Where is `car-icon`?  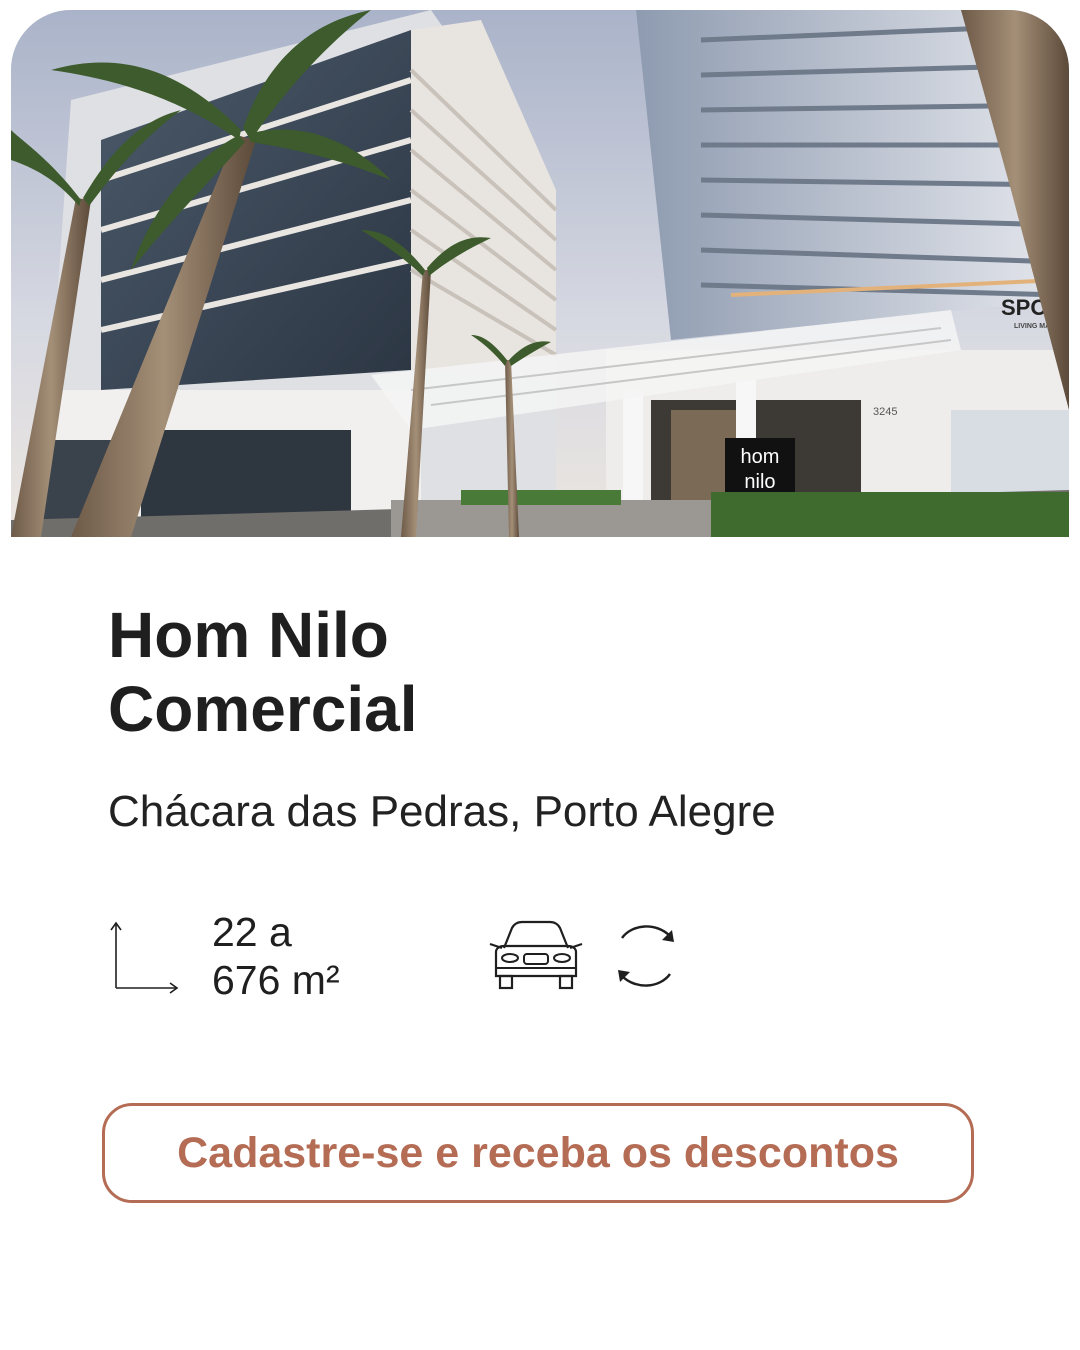
car-icon is located at coordinates (536, 958).